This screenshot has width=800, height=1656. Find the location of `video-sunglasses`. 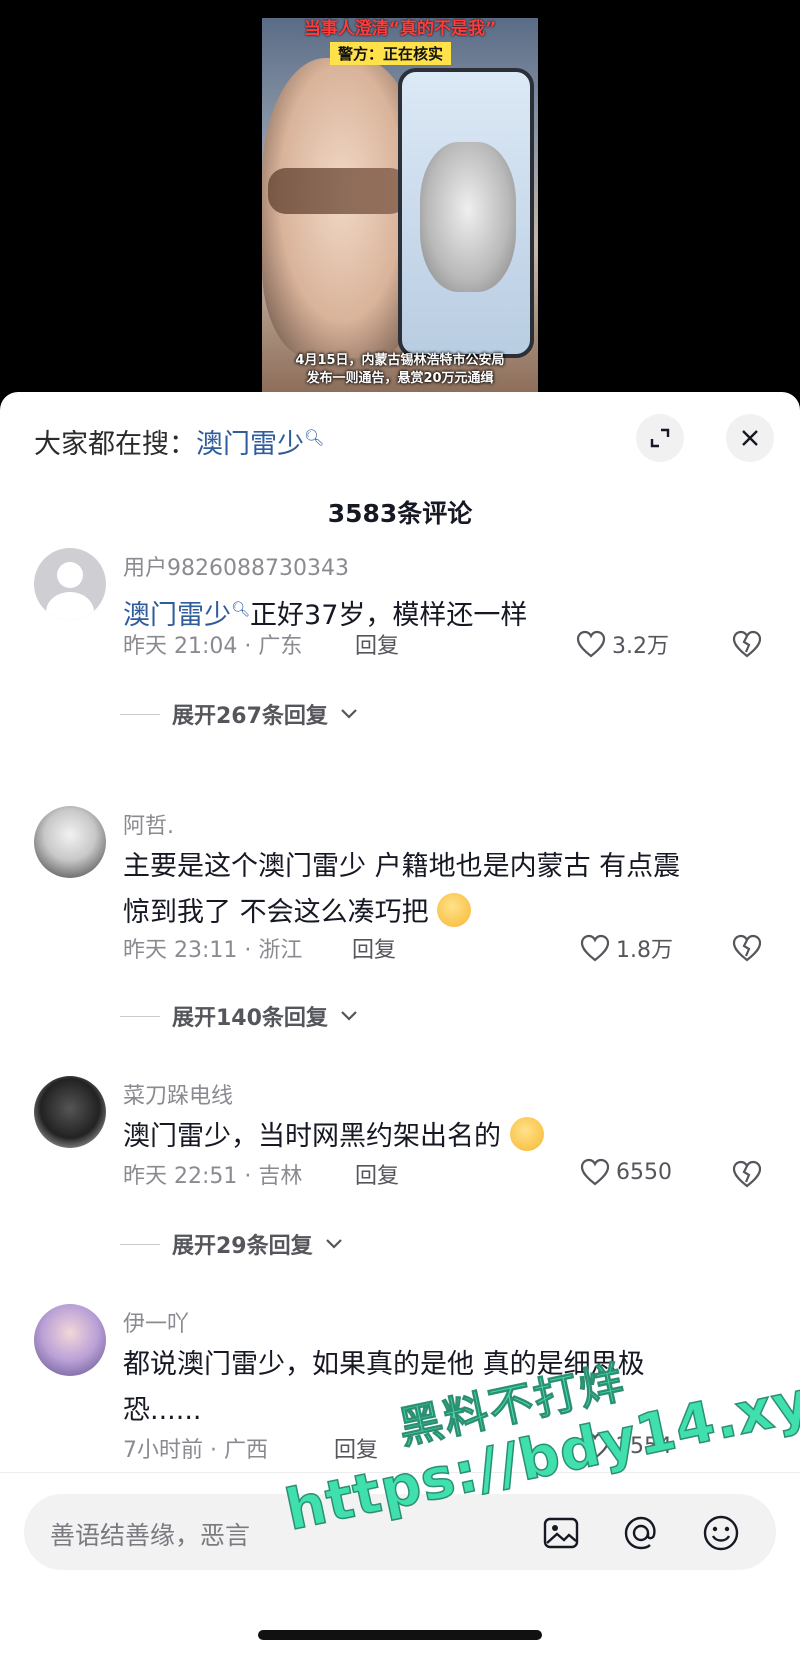

video-sunglasses is located at coordinates (338, 191).